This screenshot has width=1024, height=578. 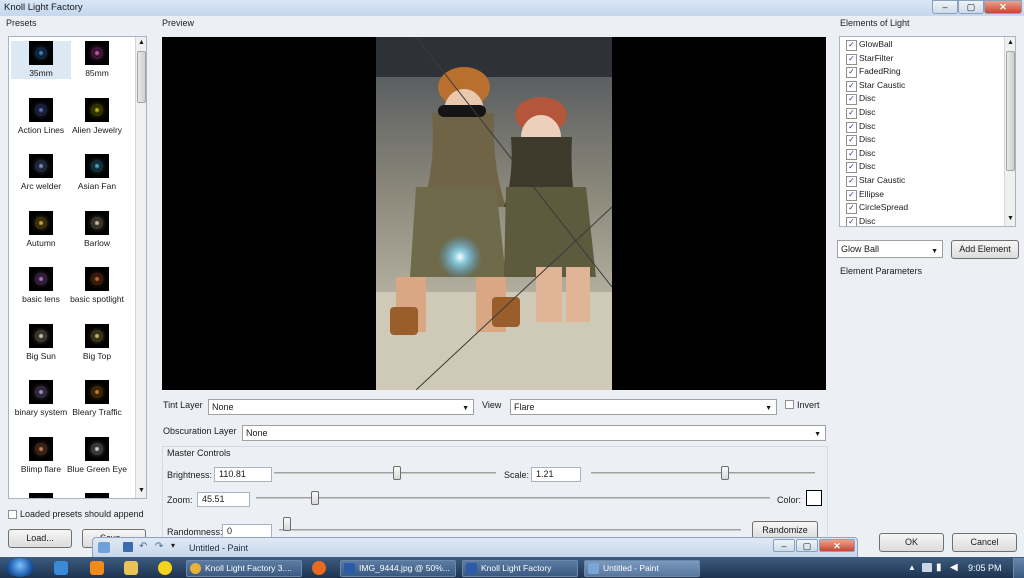 What do you see at coordinates (97, 229) in the screenshot?
I see `preset-item: Barlow` at bounding box center [97, 229].